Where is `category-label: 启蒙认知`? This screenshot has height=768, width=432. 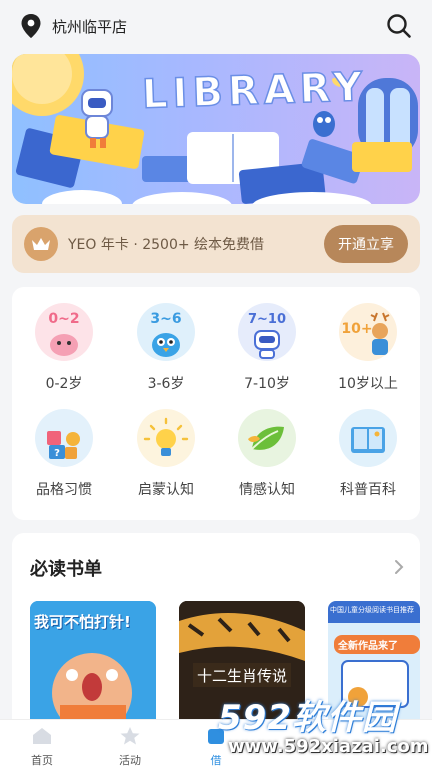 category-label: 启蒙认知 is located at coordinates (166, 490).